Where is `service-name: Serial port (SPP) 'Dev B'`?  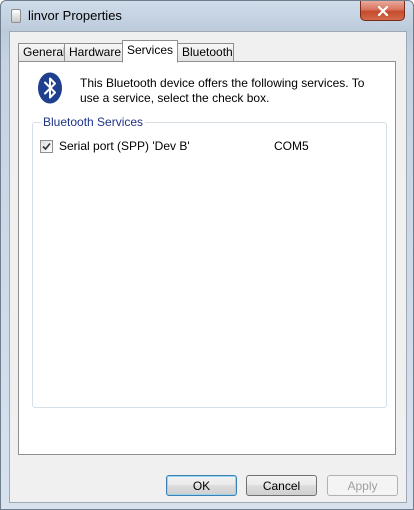 service-name: Serial port (SPP) 'Dev B' is located at coordinates (124, 146).